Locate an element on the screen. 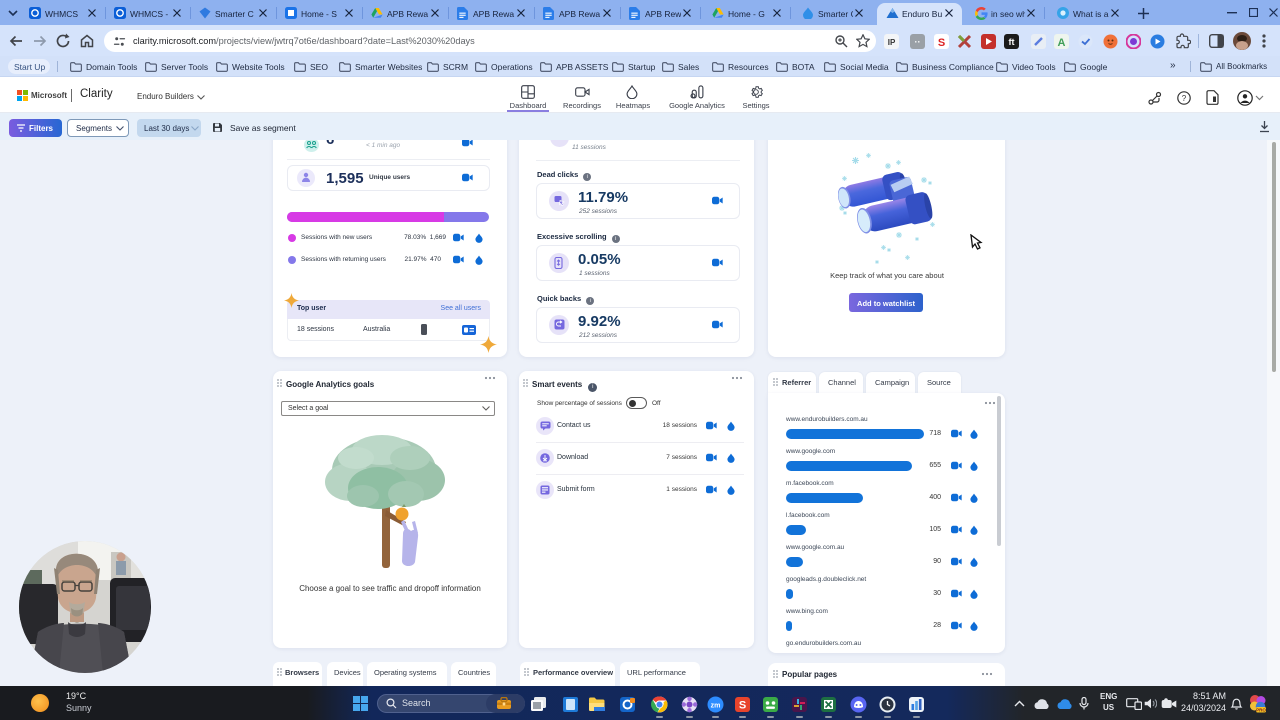  svg-text: IP is located at coordinates (892, 42).